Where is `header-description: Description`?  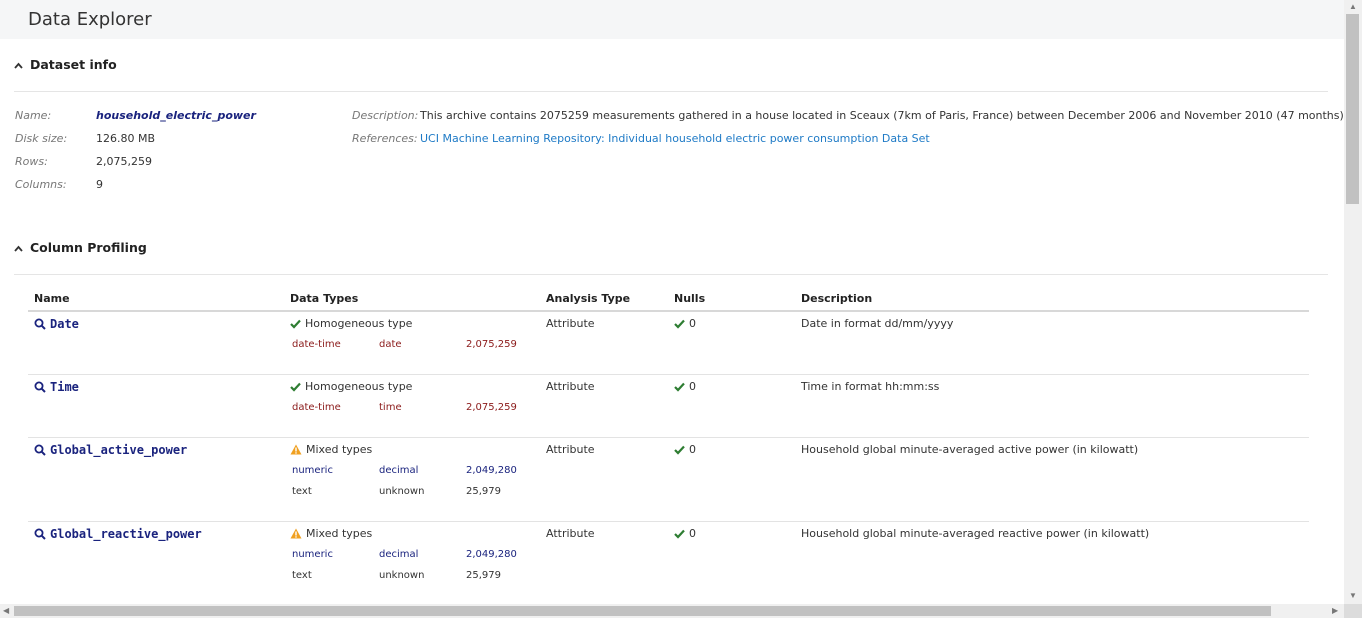
header-description: Description is located at coordinates (837, 298).